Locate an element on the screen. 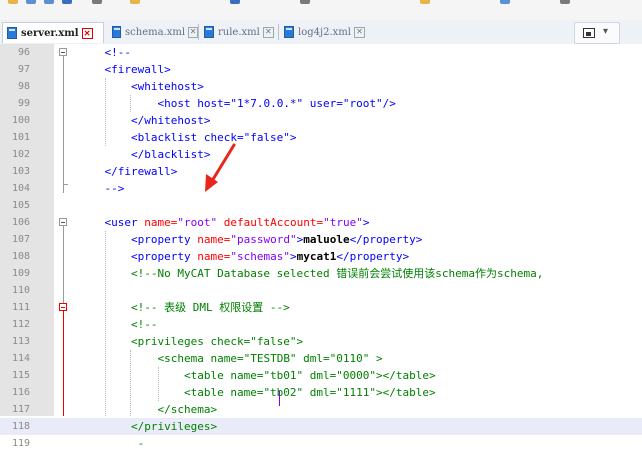 This screenshot has width=642, height=452. line-code: </privileges> is located at coordinates (147, 426).